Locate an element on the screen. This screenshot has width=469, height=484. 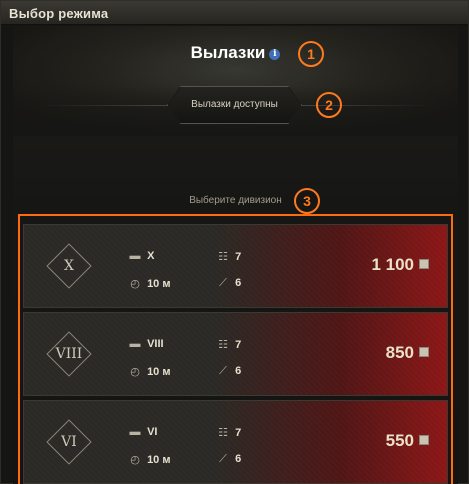
division-price: 550 is located at coordinates (407, 441).